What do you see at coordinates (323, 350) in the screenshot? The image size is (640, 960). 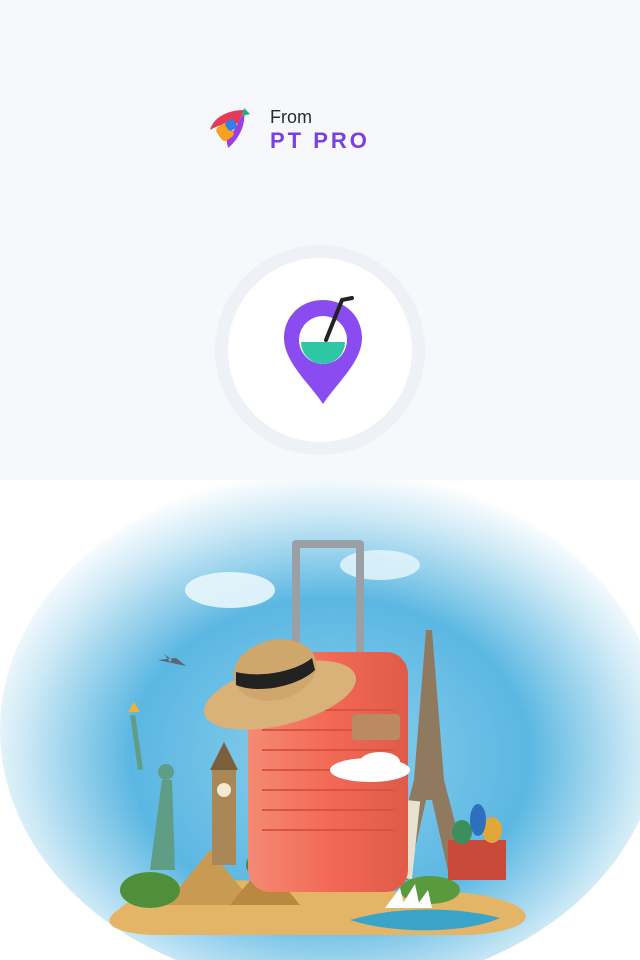 I see `coconut-location-pin-icon` at bounding box center [323, 350].